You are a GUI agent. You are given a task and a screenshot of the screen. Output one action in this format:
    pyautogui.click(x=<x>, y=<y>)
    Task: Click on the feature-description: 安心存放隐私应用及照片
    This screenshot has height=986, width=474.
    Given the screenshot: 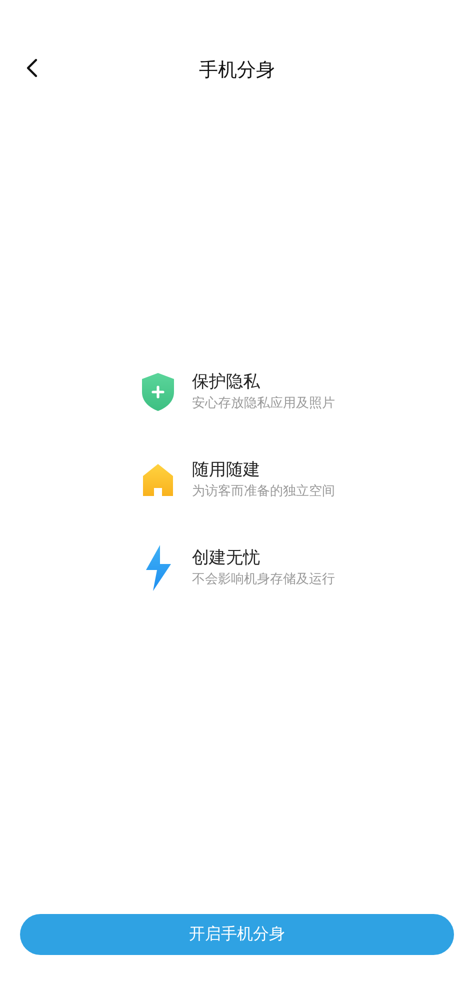 What is the action you would take?
    pyautogui.click(x=263, y=404)
    